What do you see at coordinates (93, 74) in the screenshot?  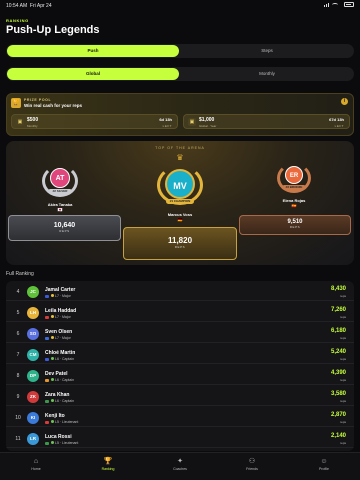 I see `toggle-global: Global` at bounding box center [93, 74].